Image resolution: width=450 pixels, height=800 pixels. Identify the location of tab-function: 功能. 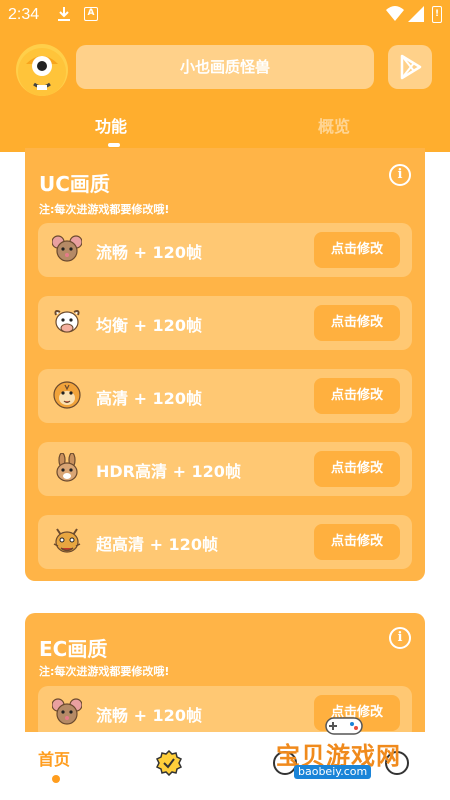
(111, 125).